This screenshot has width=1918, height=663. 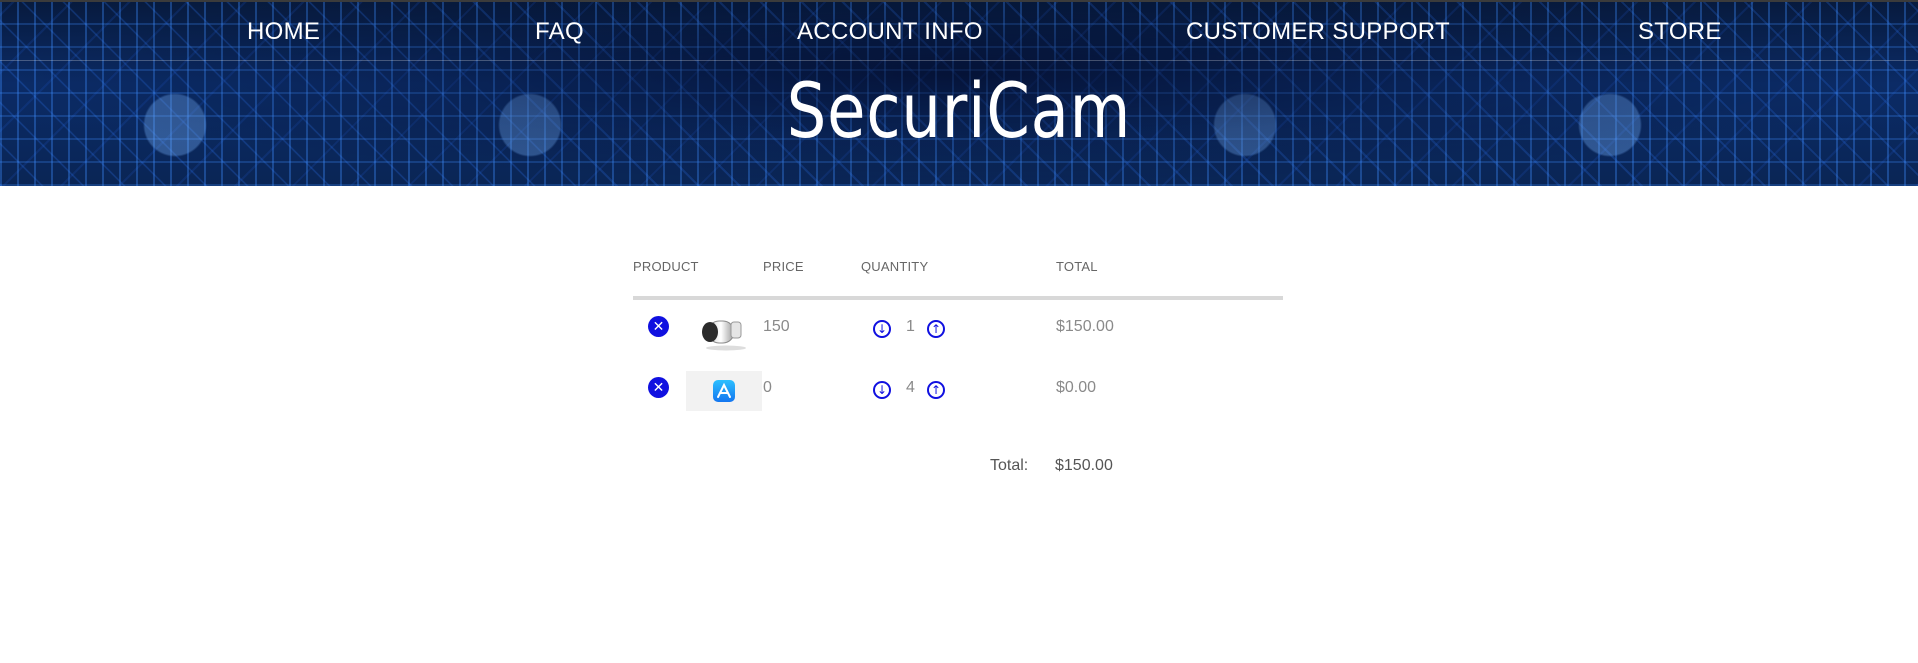 I want to click on product-thumbnail-camera, so click(x=724, y=332).